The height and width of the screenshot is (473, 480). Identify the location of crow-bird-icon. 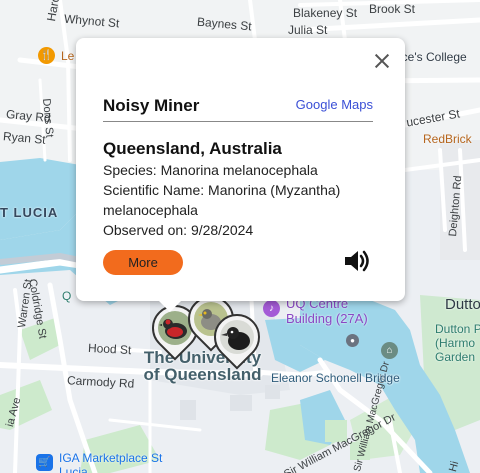
(237, 337).